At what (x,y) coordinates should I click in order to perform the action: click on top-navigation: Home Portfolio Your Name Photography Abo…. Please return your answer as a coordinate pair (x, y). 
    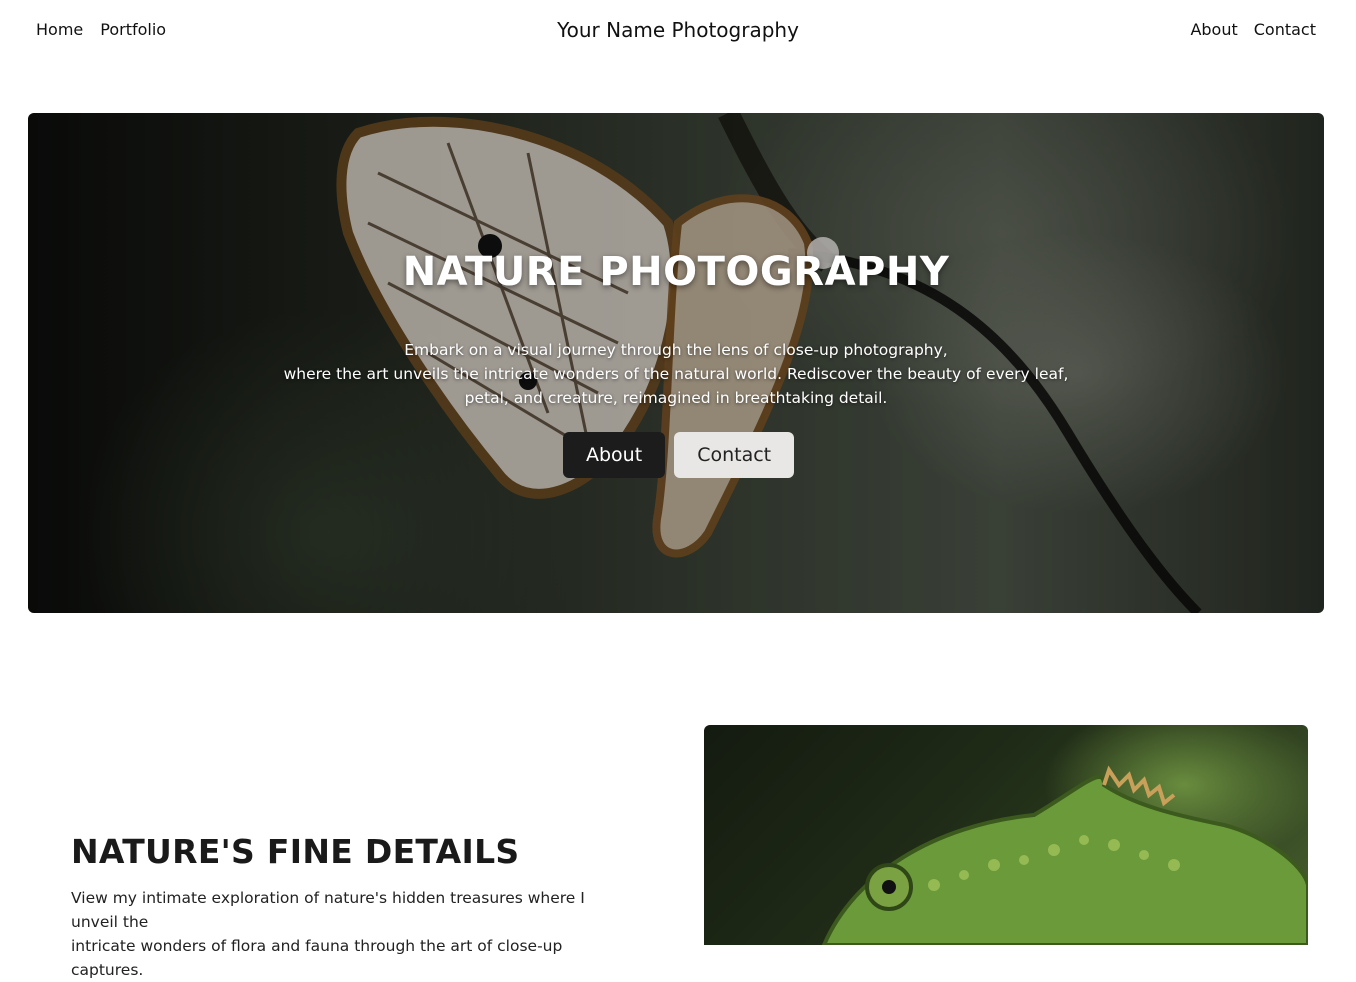
    Looking at the image, I should click on (678, 31).